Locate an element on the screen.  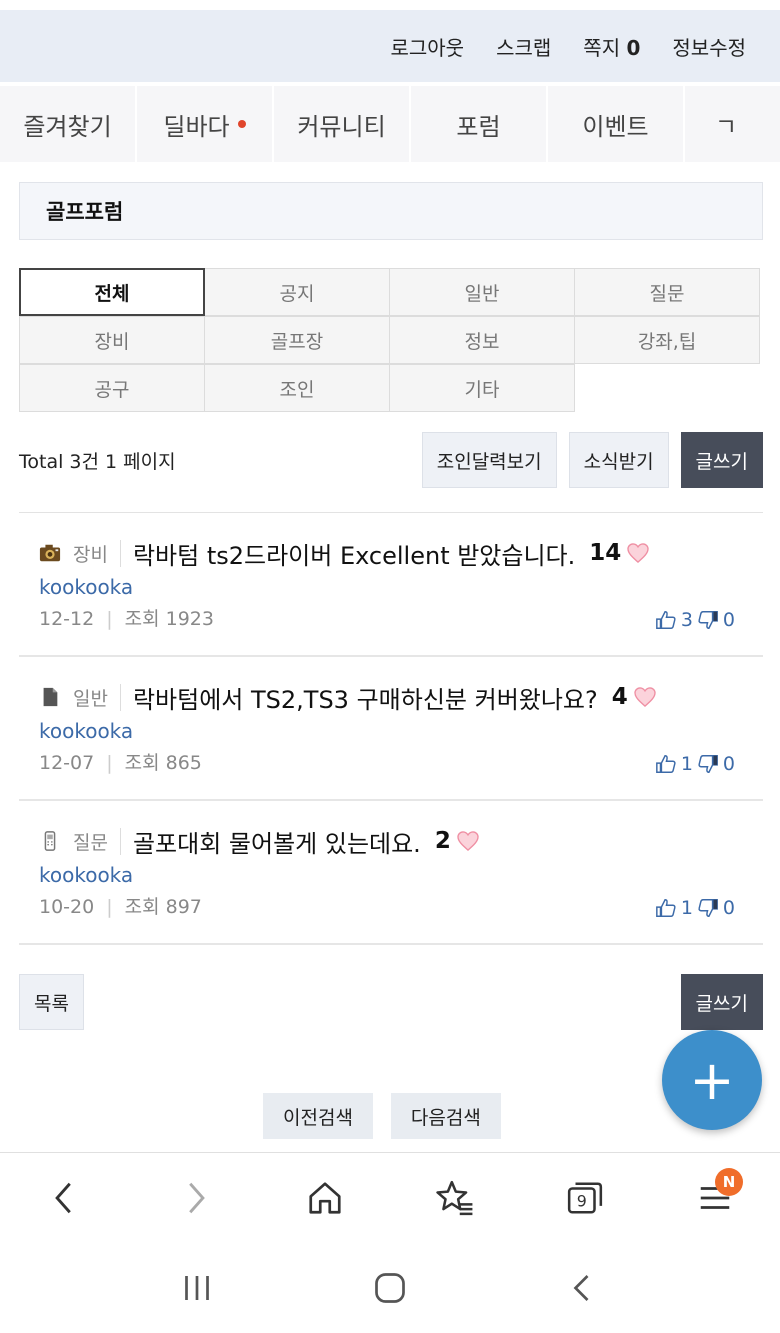
category-equipment: 장비 is located at coordinates (112, 340).